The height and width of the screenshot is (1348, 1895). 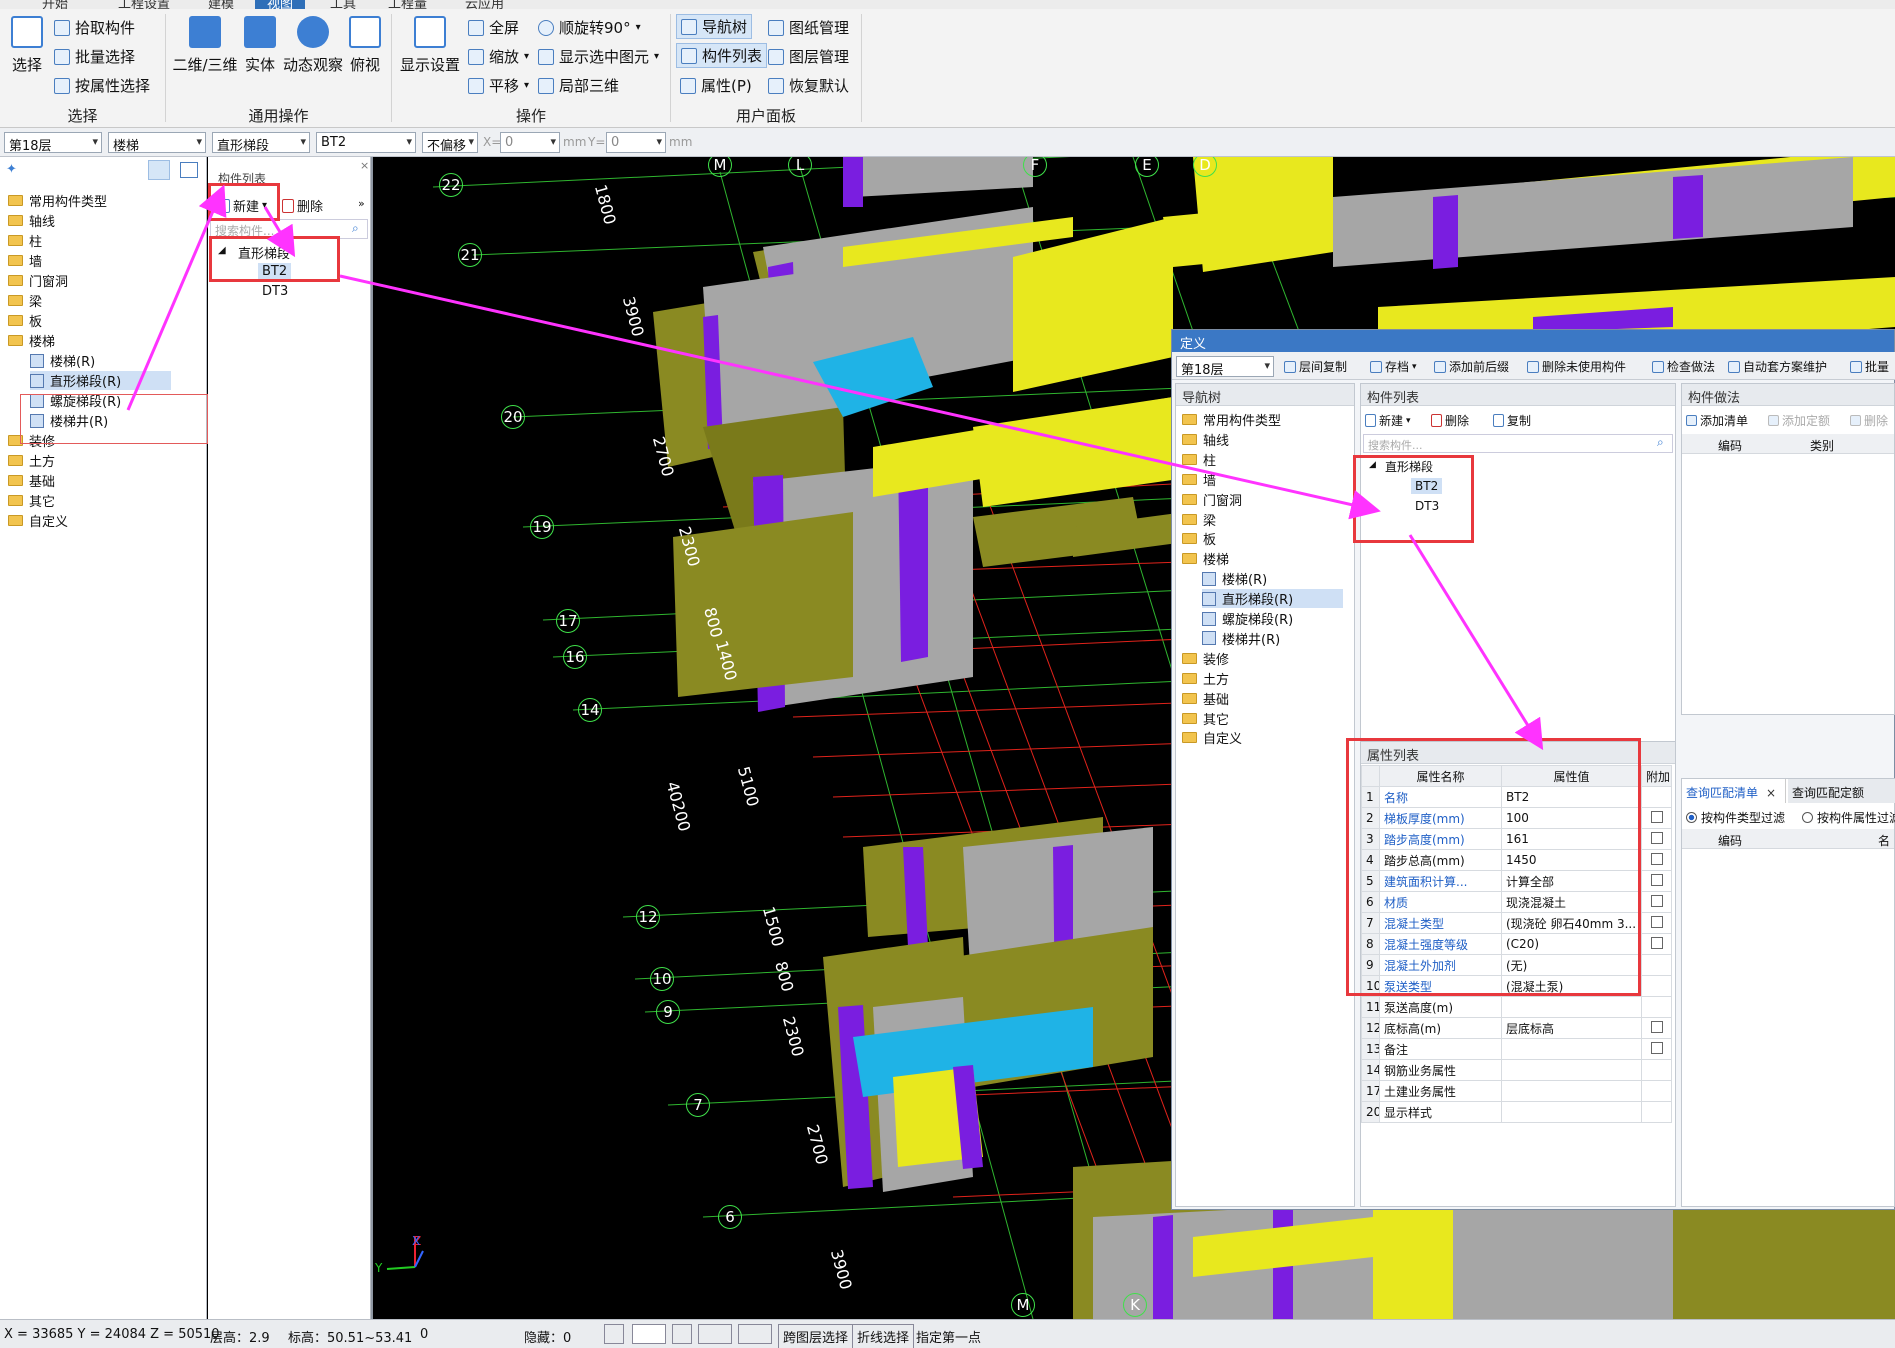 I want to click on arrow-new-to-item, so click(x=279, y=232).